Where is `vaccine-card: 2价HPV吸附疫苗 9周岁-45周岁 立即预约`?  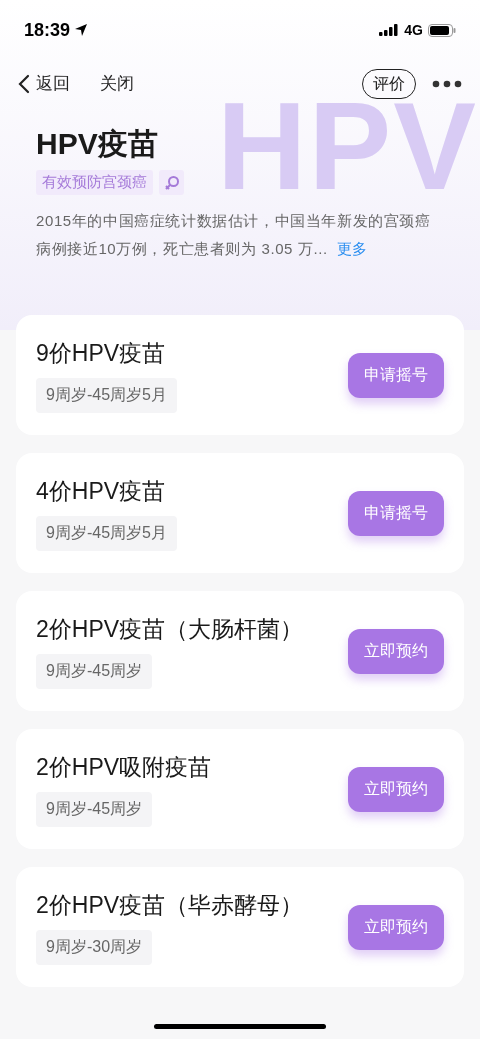
vaccine-card: 2价HPV吸附疫苗 9周岁-45周岁 立即预约 is located at coordinates (240, 789).